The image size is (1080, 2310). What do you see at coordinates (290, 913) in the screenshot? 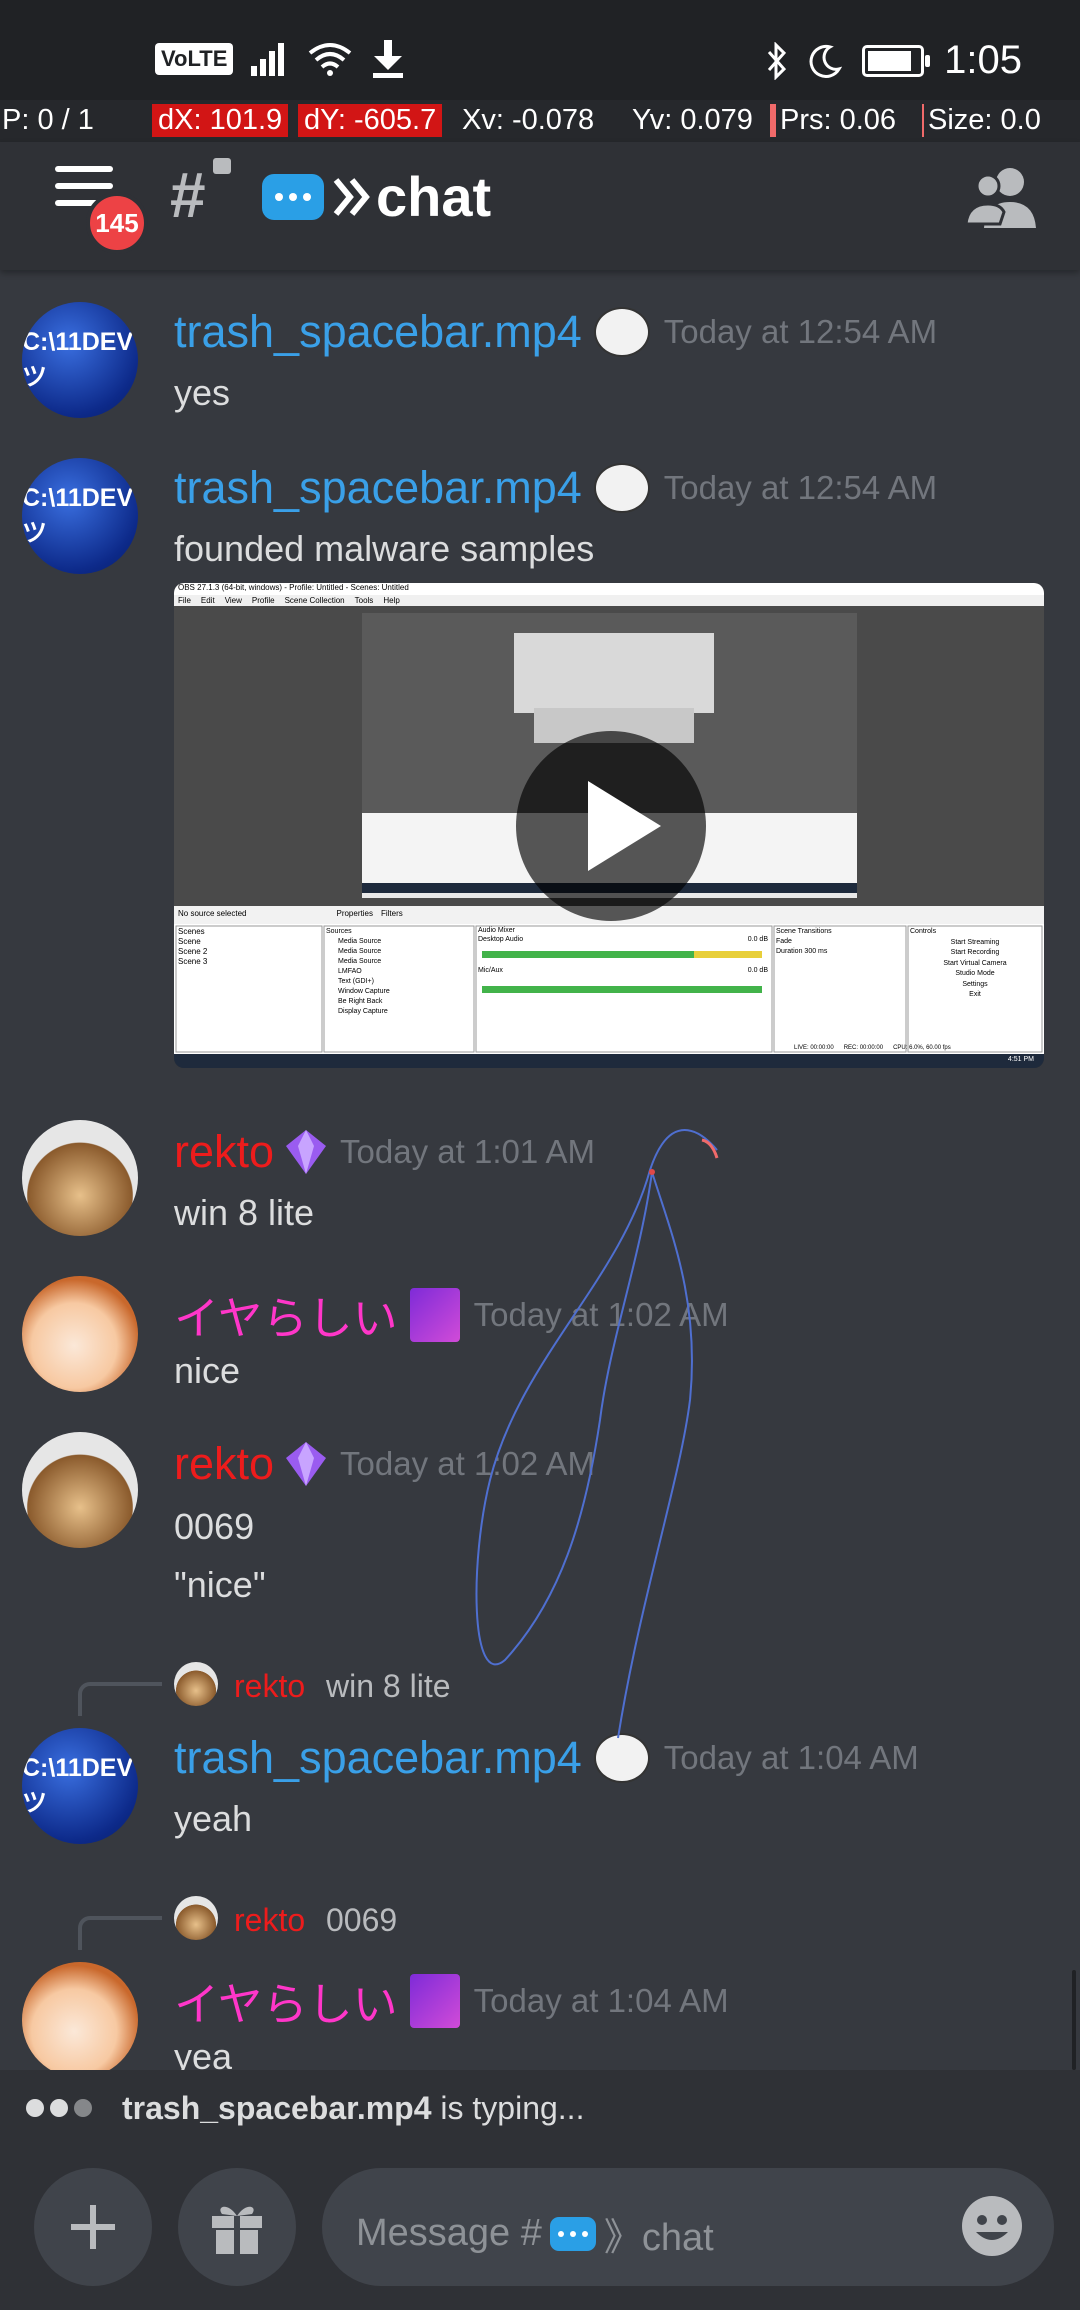
I see `obs-source-toolbar: No source selected Properties Filters` at bounding box center [290, 913].